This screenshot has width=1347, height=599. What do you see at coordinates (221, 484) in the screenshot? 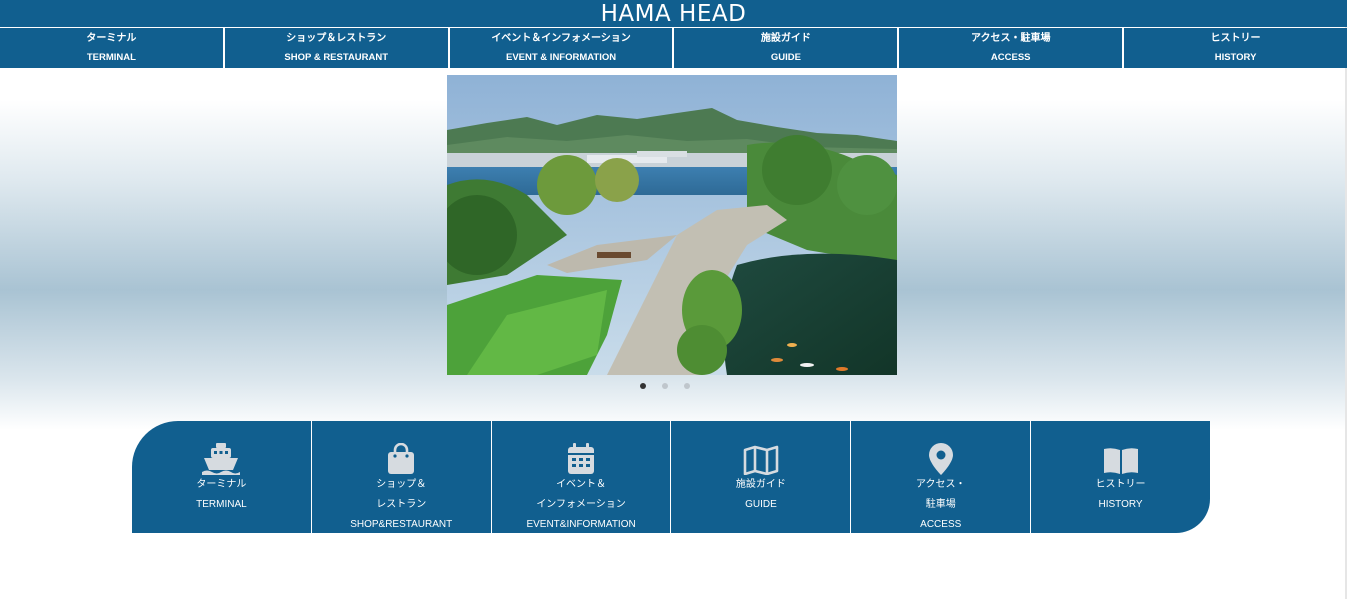
I see `tile-label-jp: ターミナル` at bounding box center [221, 484].